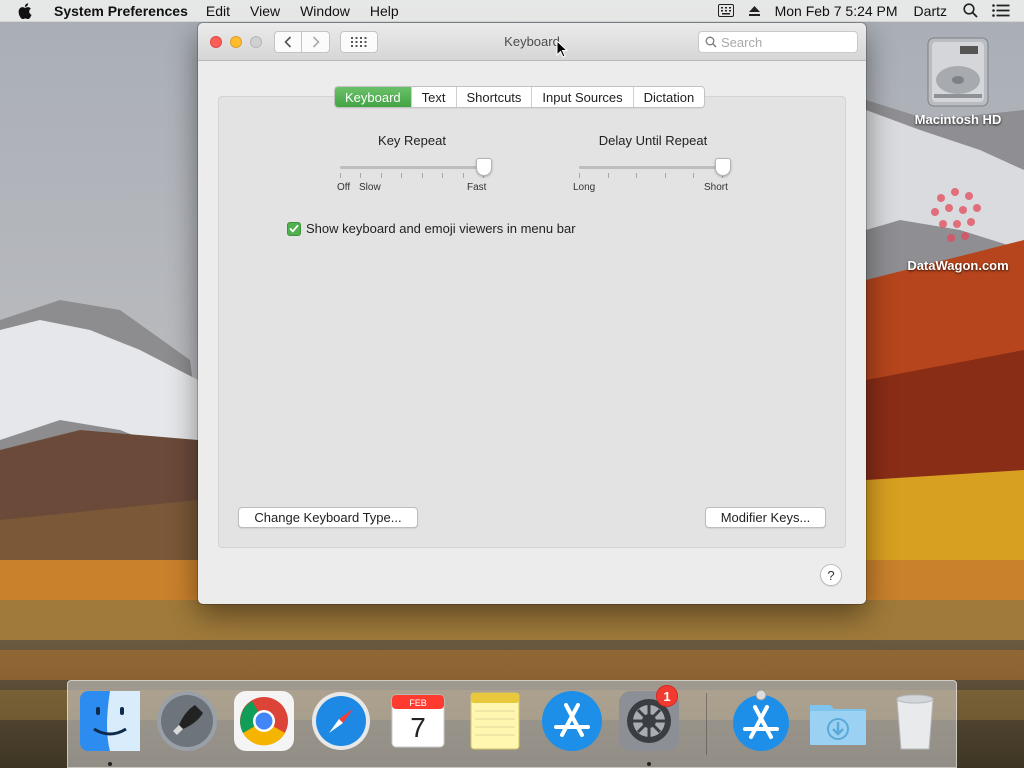 The image size is (1024, 768). What do you see at coordinates (653, 189) in the screenshot?
I see `delay-until-repeat-labels: Long Short` at bounding box center [653, 189].